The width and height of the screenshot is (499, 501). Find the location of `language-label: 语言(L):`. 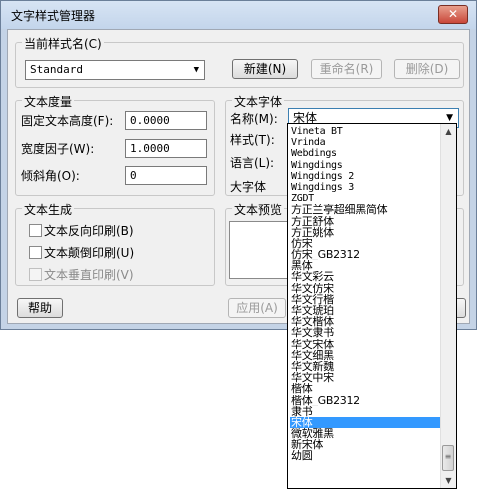

language-label: 语言(L): is located at coordinates (252, 163).